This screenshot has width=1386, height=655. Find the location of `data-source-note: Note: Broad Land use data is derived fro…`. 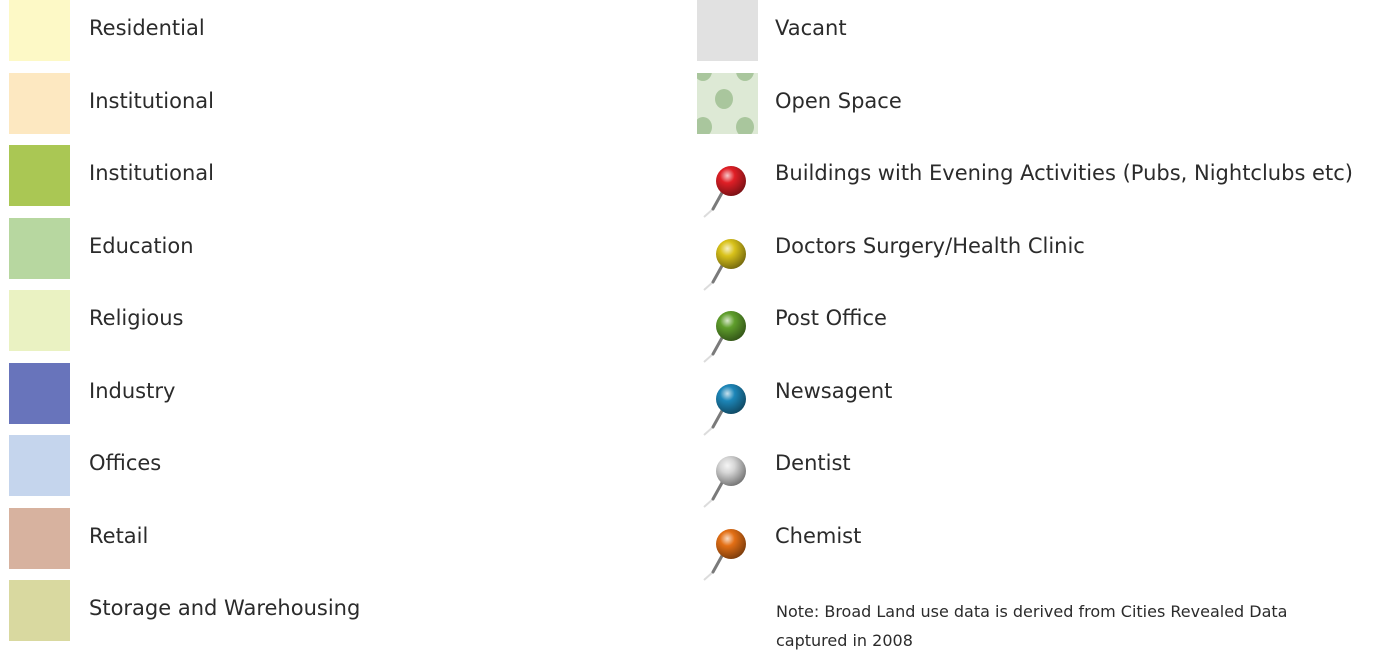

data-source-note: Note: Broad Land use data is derived fro… is located at coordinates (1032, 626).